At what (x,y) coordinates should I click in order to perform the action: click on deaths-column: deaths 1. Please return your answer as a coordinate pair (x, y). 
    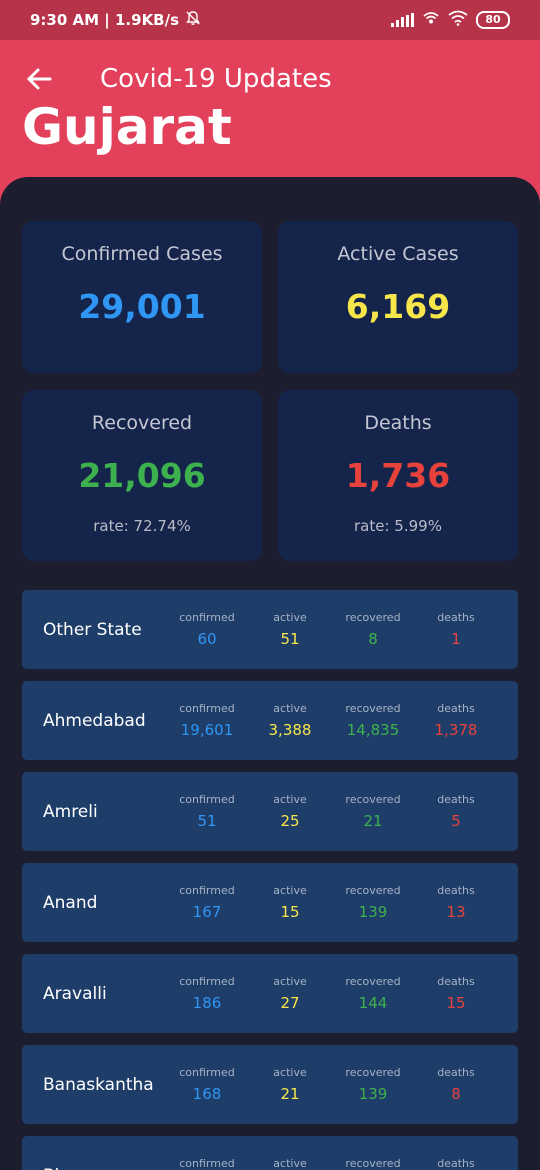
    Looking at the image, I should click on (456, 629).